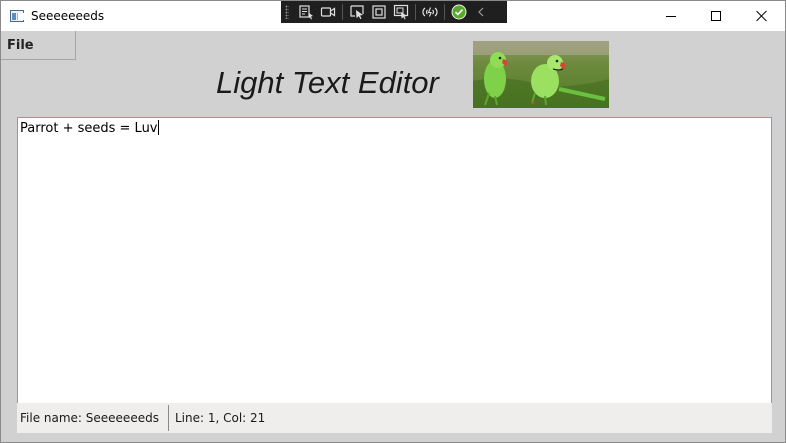  What do you see at coordinates (17, 16) in the screenshot?
I see `app-icon` at bounding box center [17, 16].